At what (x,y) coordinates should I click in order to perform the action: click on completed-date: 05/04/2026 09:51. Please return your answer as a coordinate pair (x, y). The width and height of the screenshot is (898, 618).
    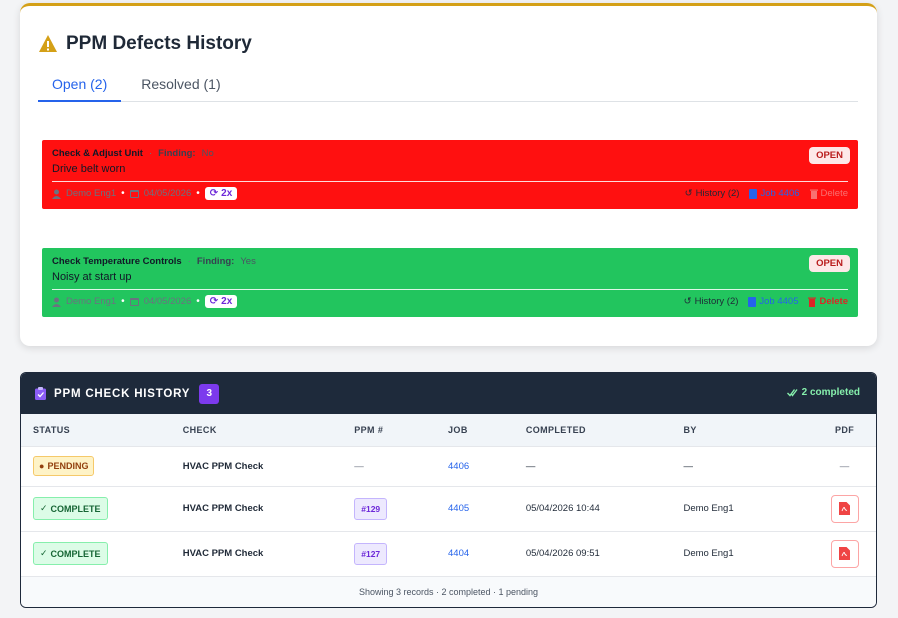
    Looking at the image, I should click on (604, 554).